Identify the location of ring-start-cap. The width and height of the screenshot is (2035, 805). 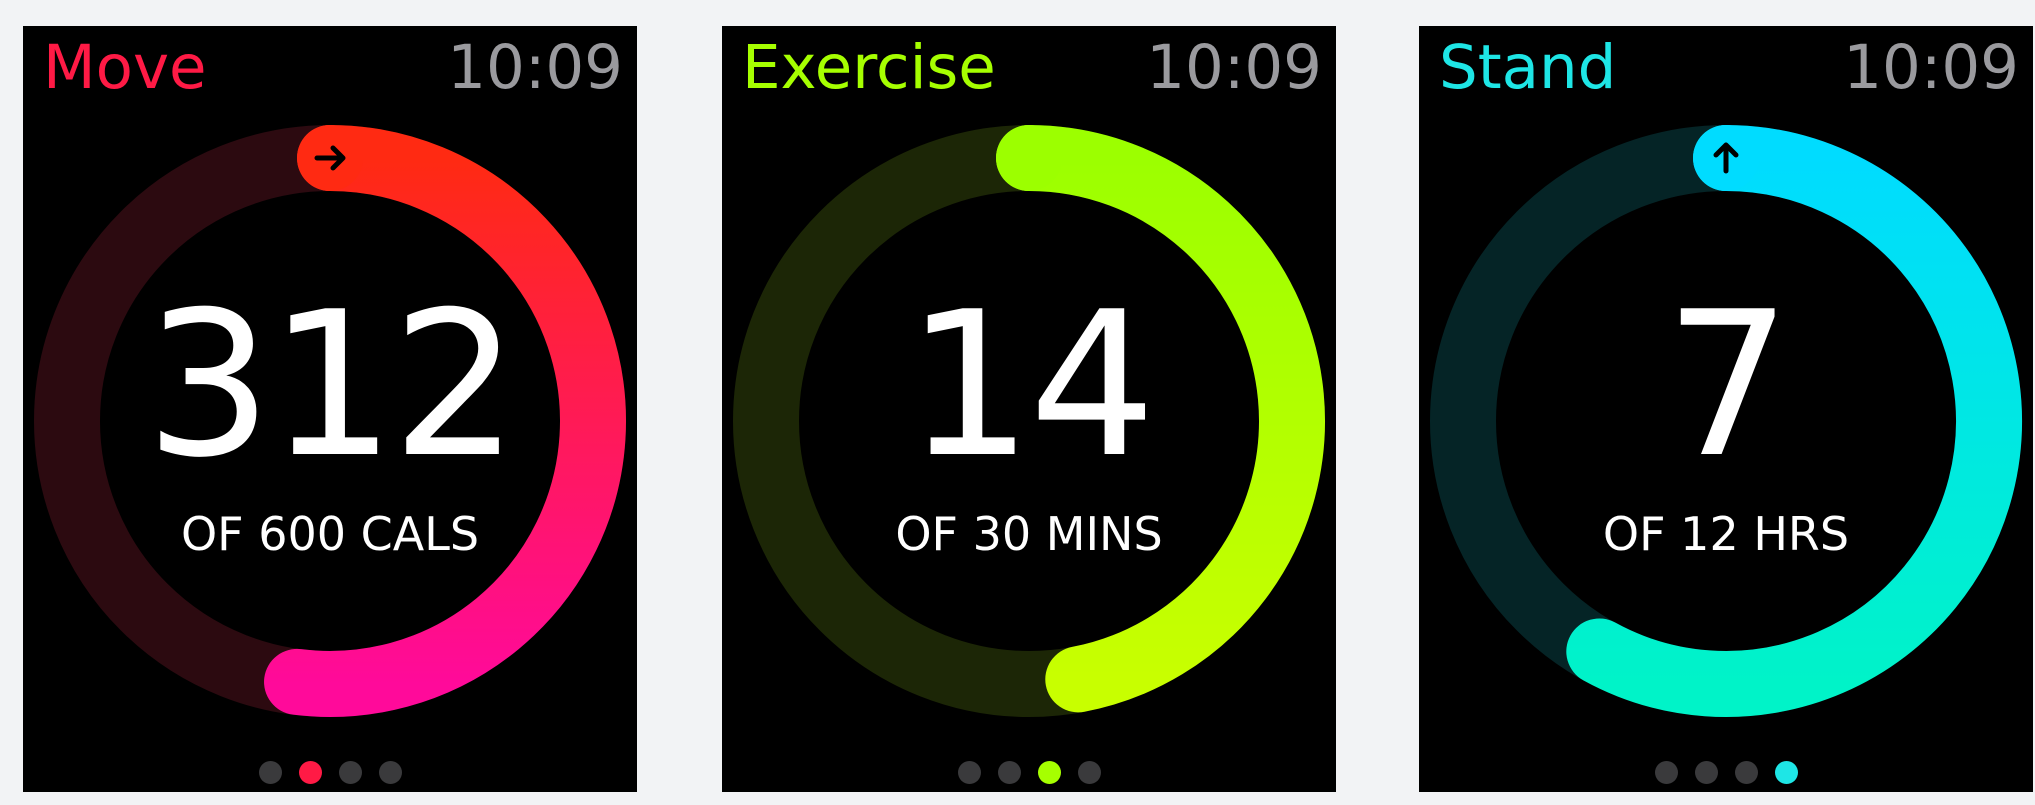
(1029, 158).